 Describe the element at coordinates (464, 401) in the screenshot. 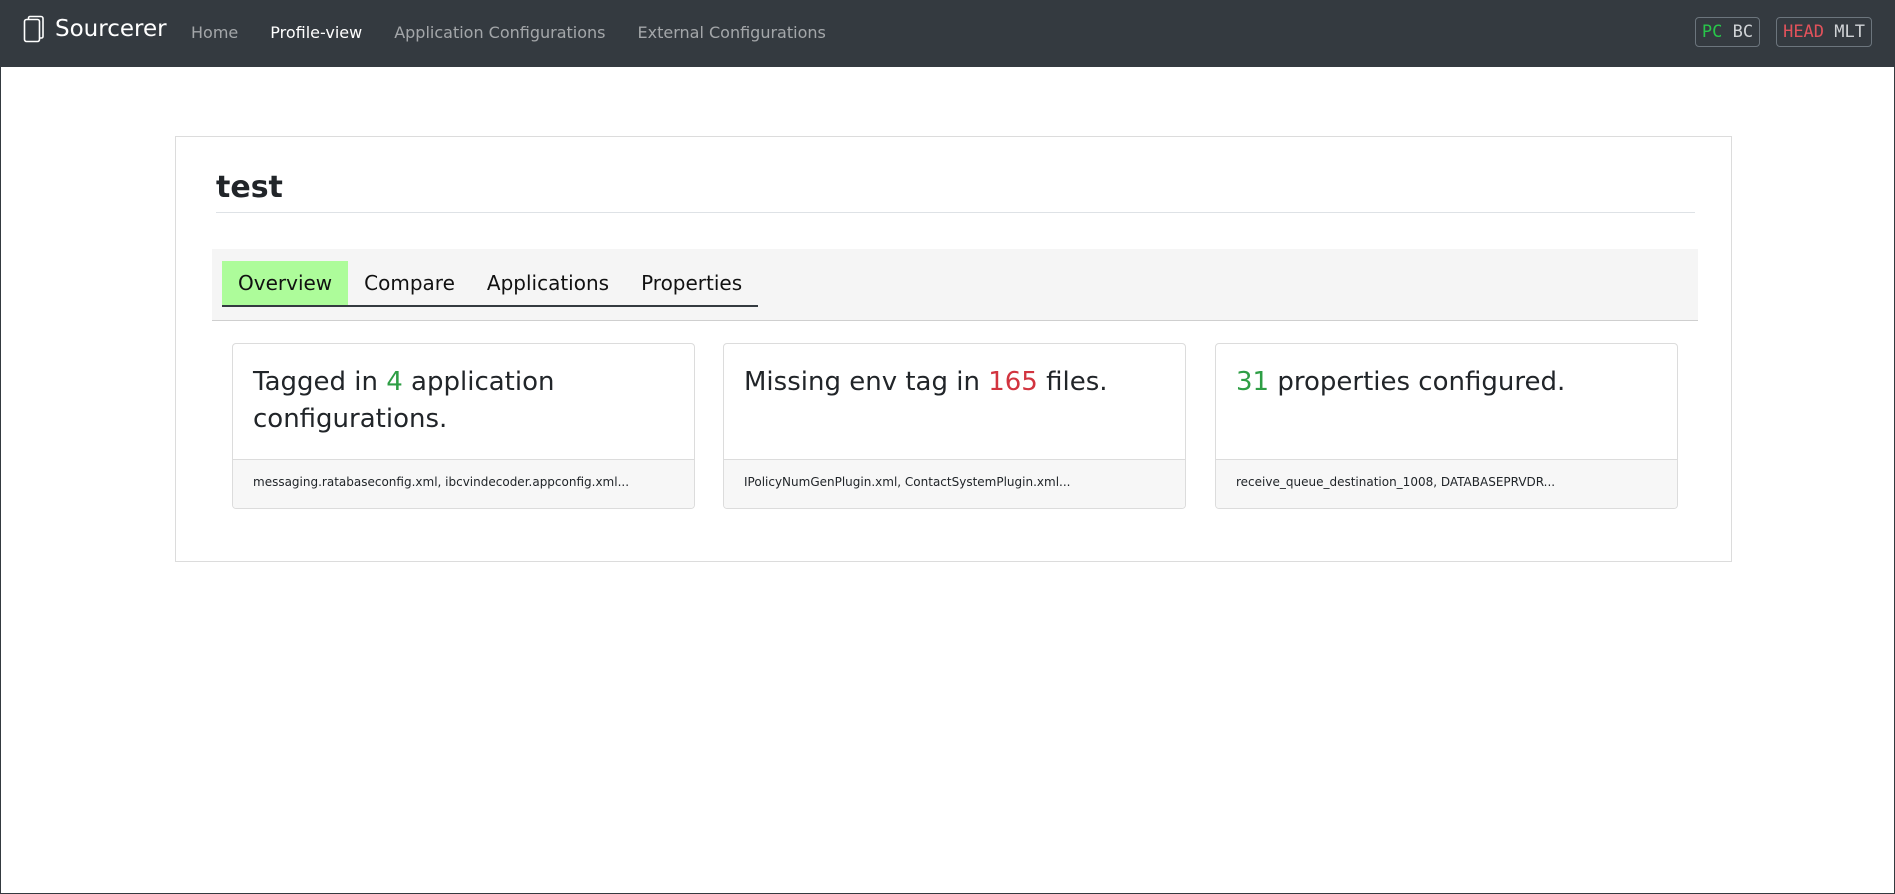

I see `card-summary: Tagged in 4 application configurations.` at that location.